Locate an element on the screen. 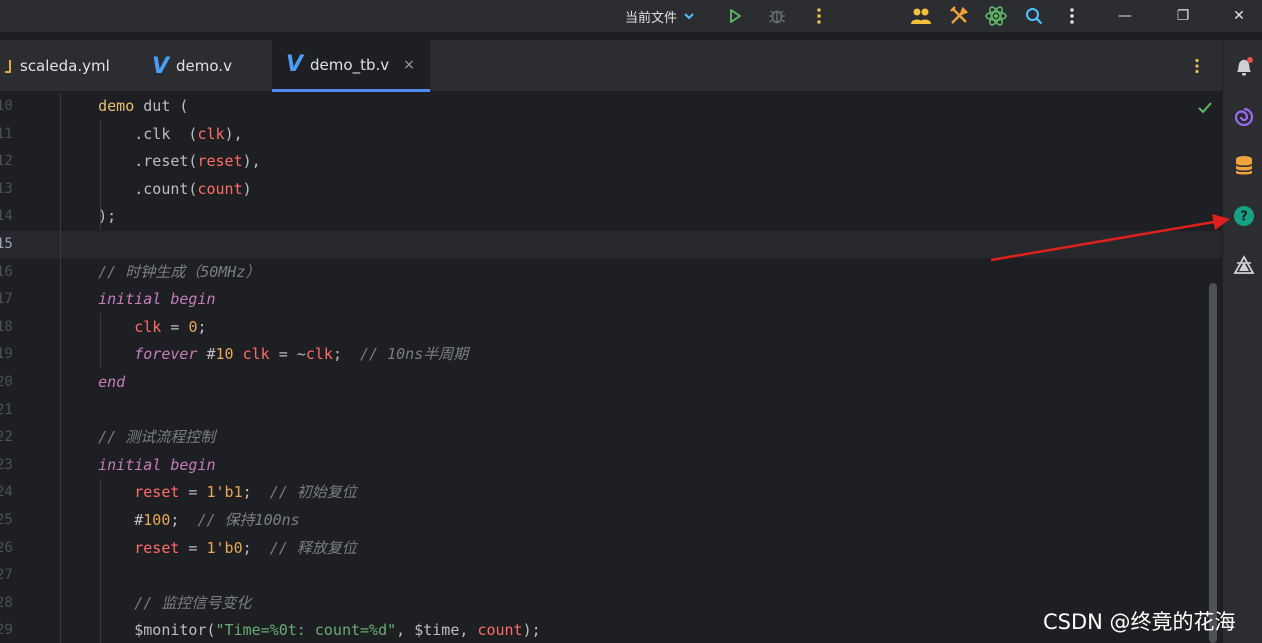 The width and height of the screenshot is (1262, 643). restore-window-button: ❐ is located at coordinates (1183, 16).